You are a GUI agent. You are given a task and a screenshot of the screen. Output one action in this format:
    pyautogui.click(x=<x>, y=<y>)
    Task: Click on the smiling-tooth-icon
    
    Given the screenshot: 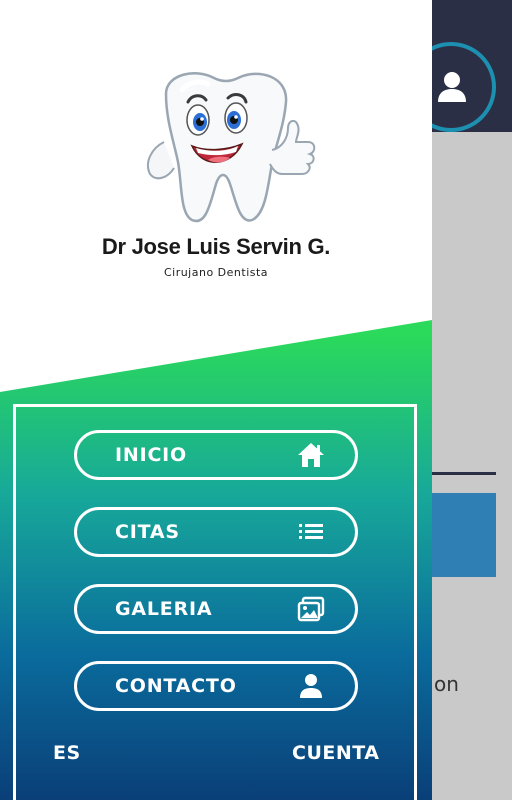 What is the action you would take?
    pyautogui.click(x=231, y=147)
    